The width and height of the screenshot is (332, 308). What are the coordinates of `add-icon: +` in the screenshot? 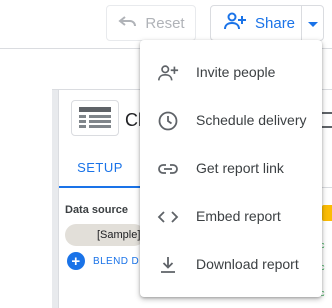 It's located at (76, 261).